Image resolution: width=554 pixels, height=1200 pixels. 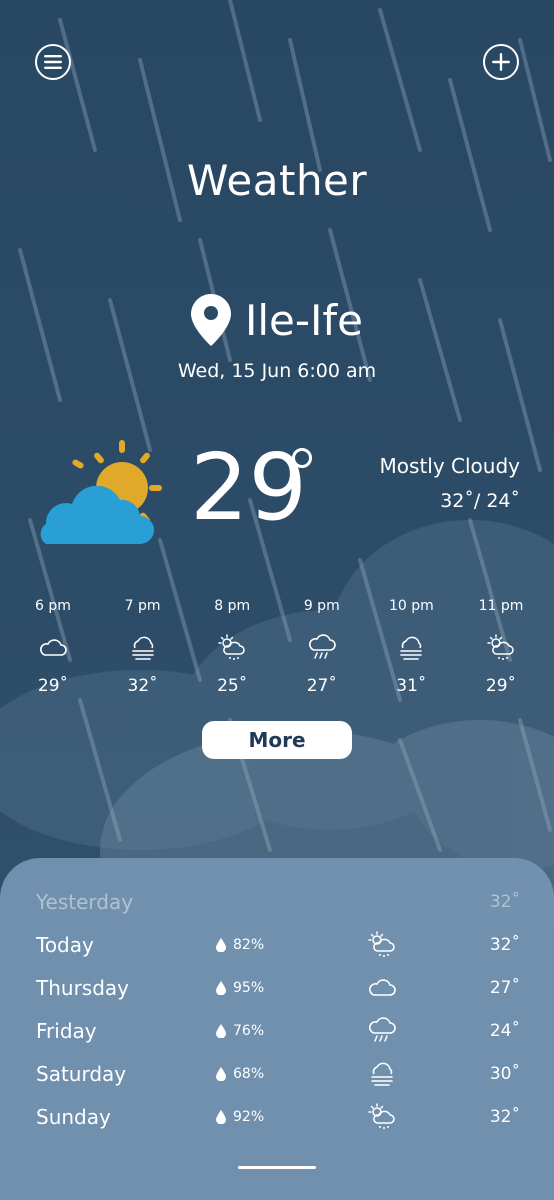 I want to click on humidity-value: 92%, so click(x=249, y=1117).